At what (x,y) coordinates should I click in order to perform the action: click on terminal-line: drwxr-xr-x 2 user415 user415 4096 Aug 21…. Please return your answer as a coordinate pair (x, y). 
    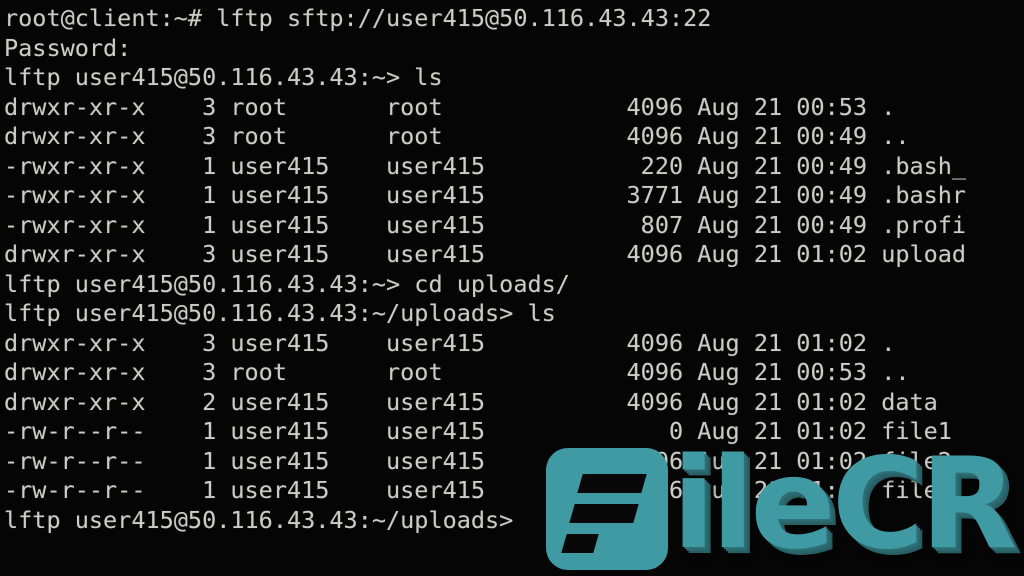
    Looking at the image, I should click on (471, 401).